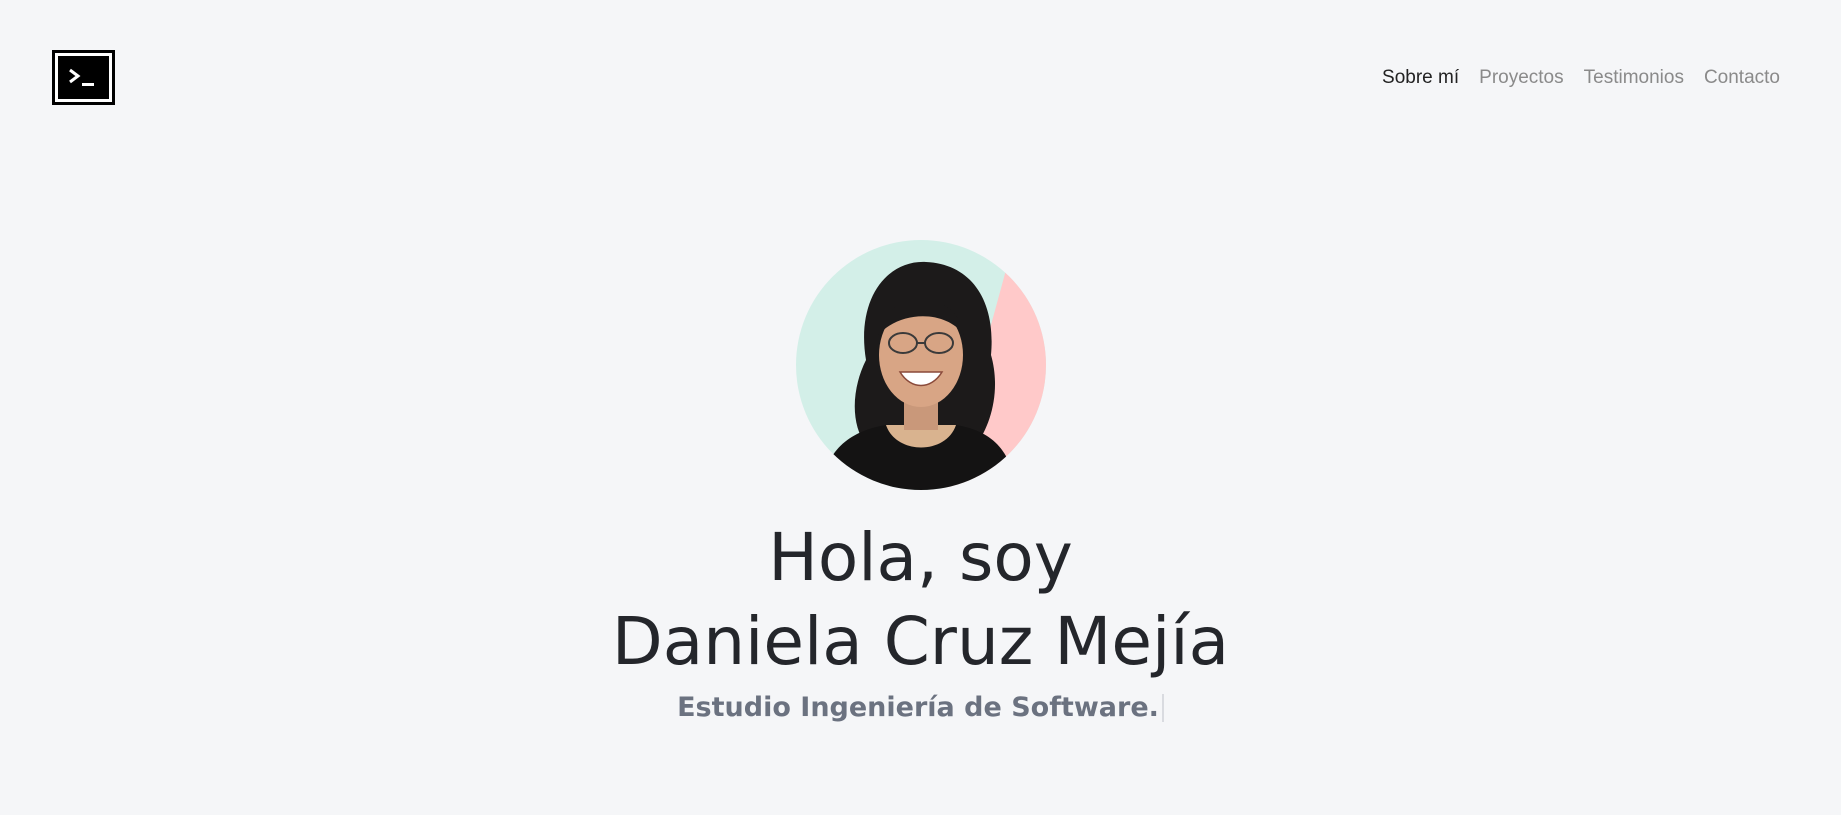 This screenshot has height=815, width=1841. What do you see at coordinates (1581, 78) in the screenshot?
I see `main-nav: Sobre mí Proyectos Testimonios Contacto` at bounding box center [1581, 78].